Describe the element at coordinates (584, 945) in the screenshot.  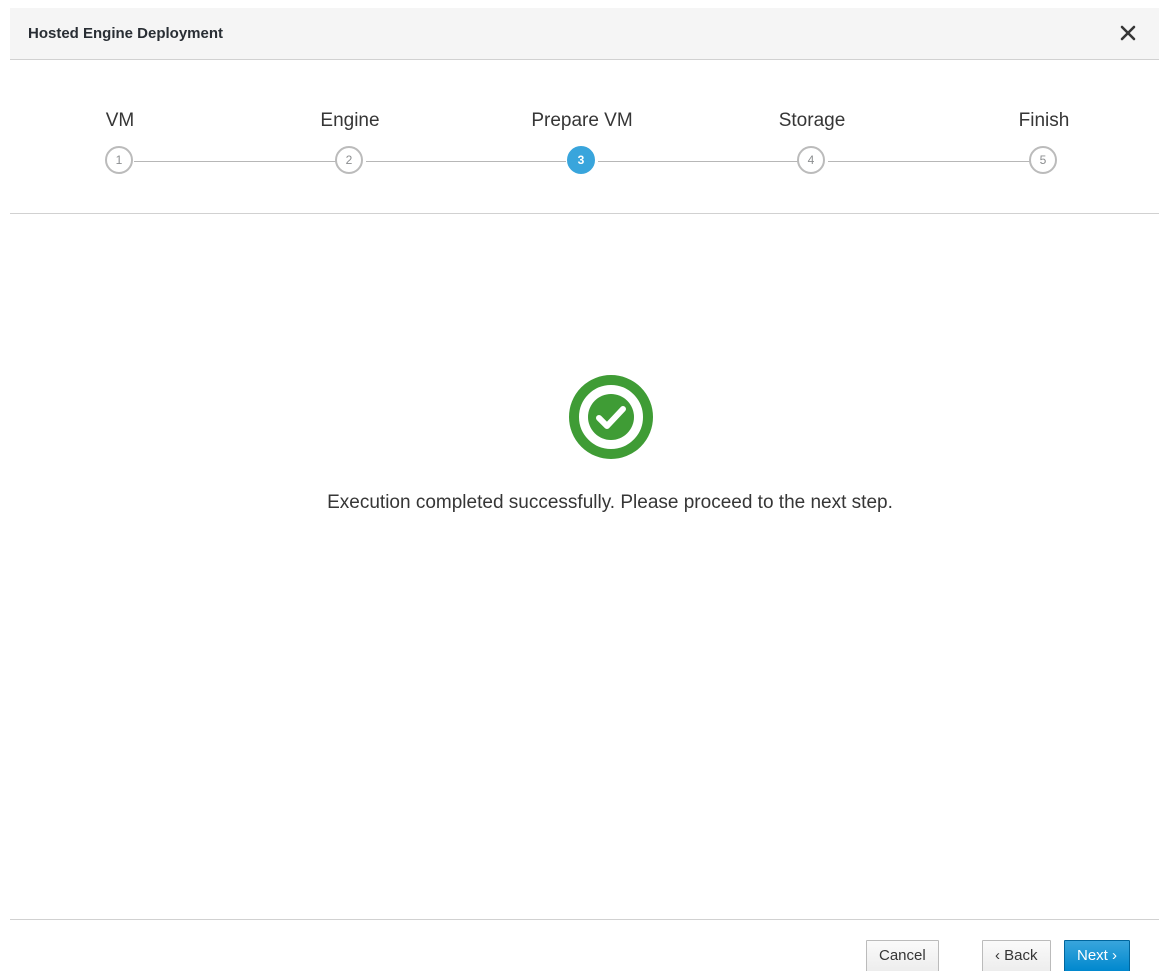
I see `dialog-footer: Cancel ‹ Back Next ›` at that location.